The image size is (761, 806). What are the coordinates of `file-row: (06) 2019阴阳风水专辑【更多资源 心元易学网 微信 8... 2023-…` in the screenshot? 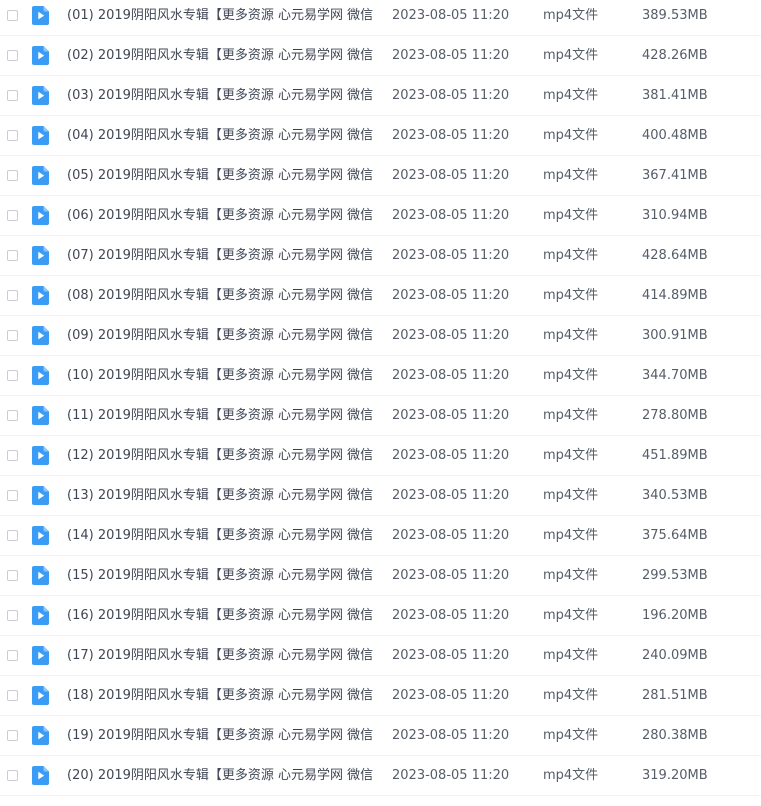 It's located at (380, 216).